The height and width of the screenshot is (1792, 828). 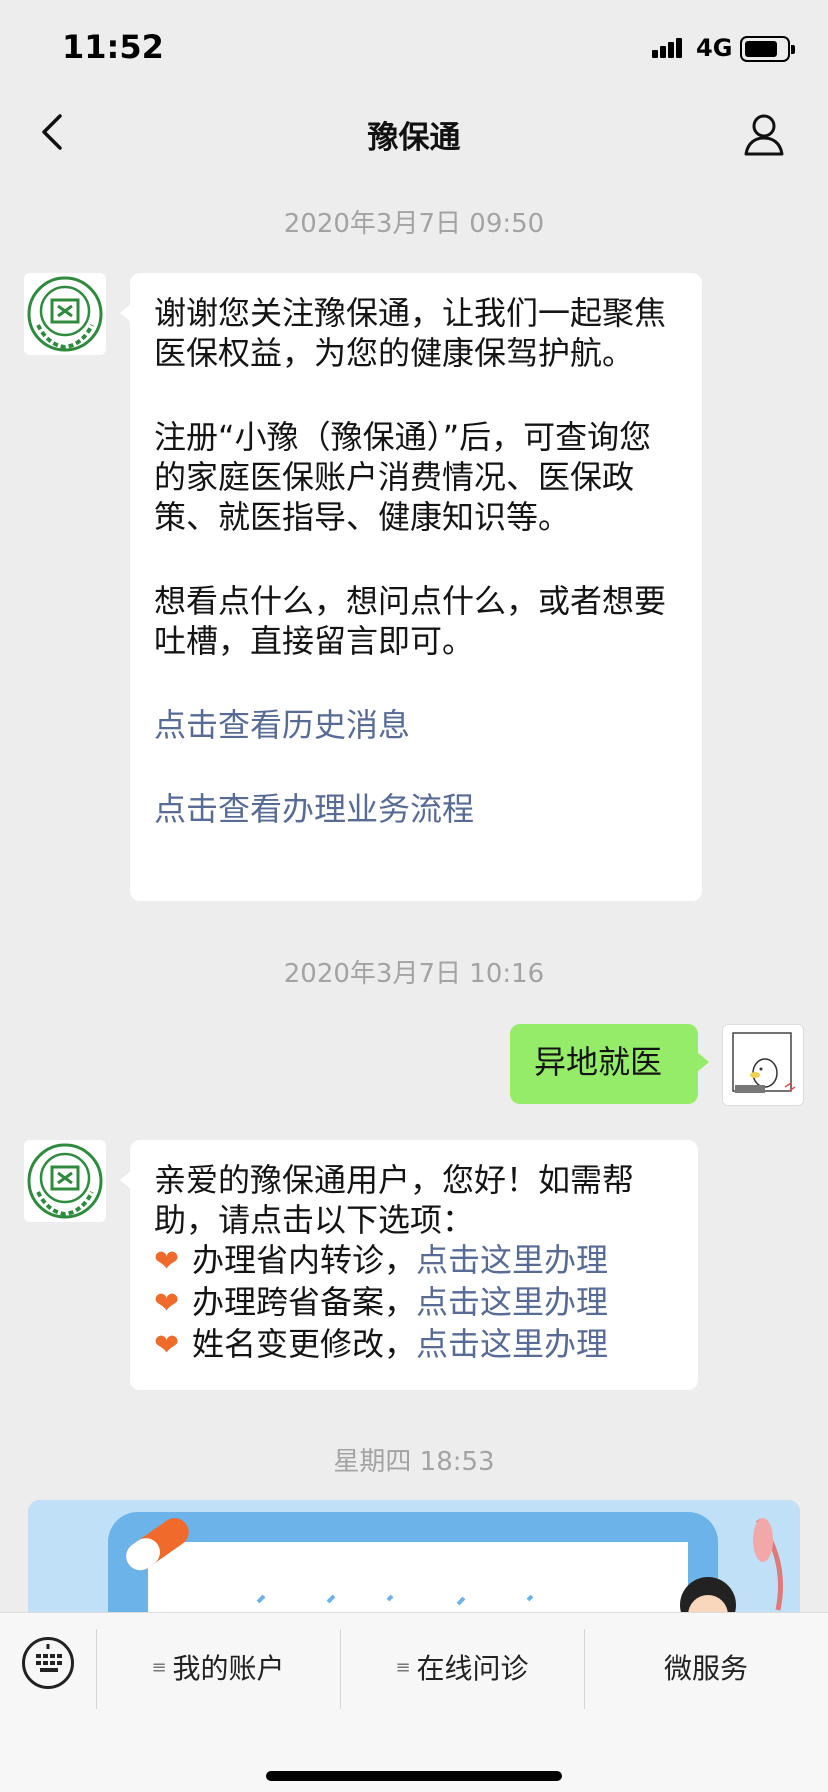 What do you see at coordinates (414, 1462) in the screenshot?
I see `timestamp: 星期四 18:53` at bounding box center [414, 1462].